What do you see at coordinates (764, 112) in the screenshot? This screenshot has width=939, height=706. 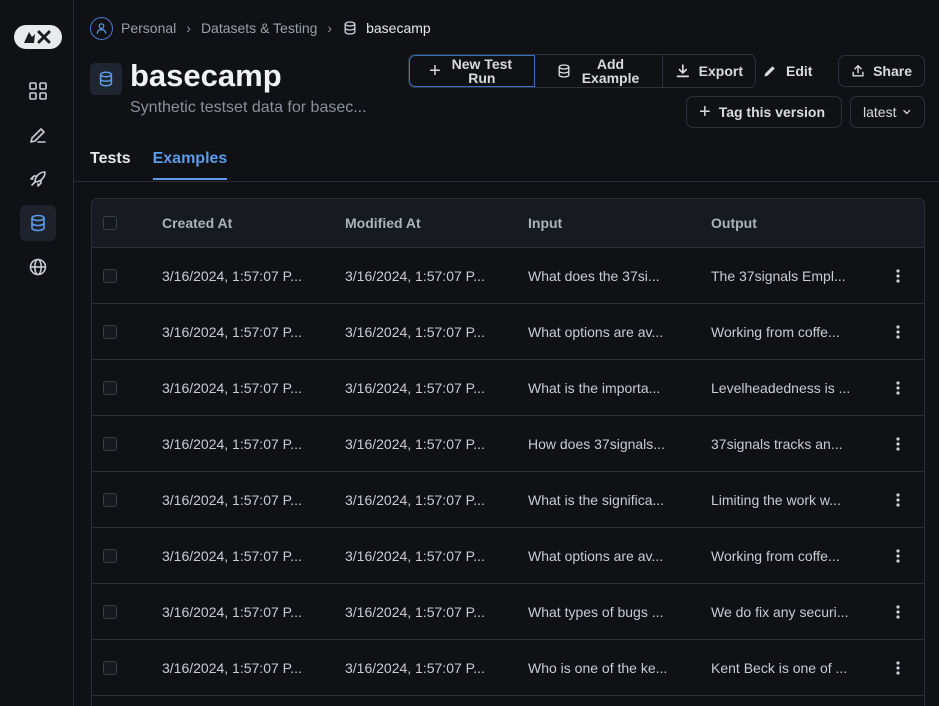 I see `tag-version-button: + Tag this version` at bounding box center [764, 112].